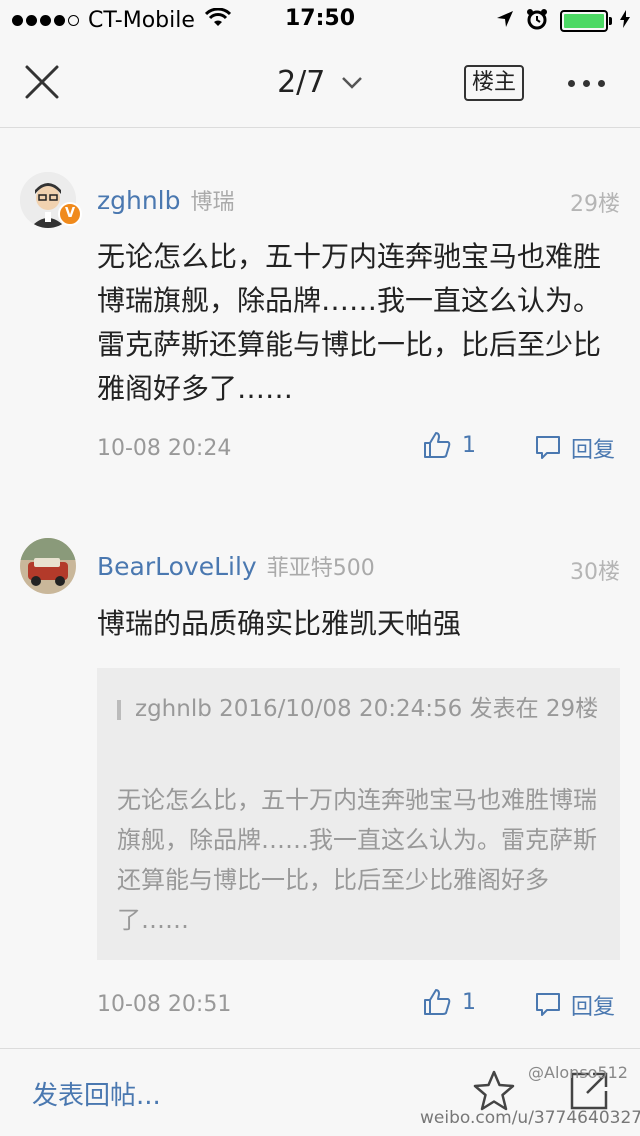 The image size is (640, 1136). I want to click on user-car-tag: 菲亚特500, so click(320, 568).